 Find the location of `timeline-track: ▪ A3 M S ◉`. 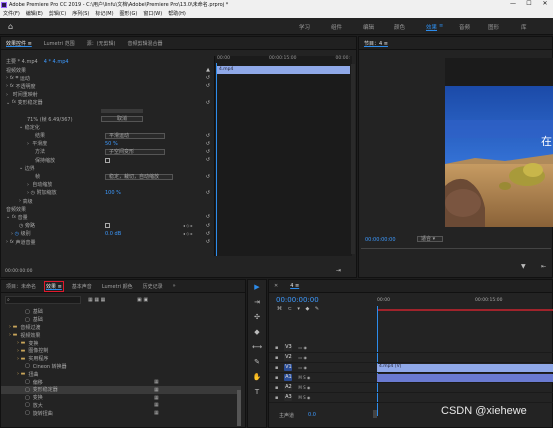

timeline-track: ▪ A3 M S ◉ is located at coordinates (411, 398).